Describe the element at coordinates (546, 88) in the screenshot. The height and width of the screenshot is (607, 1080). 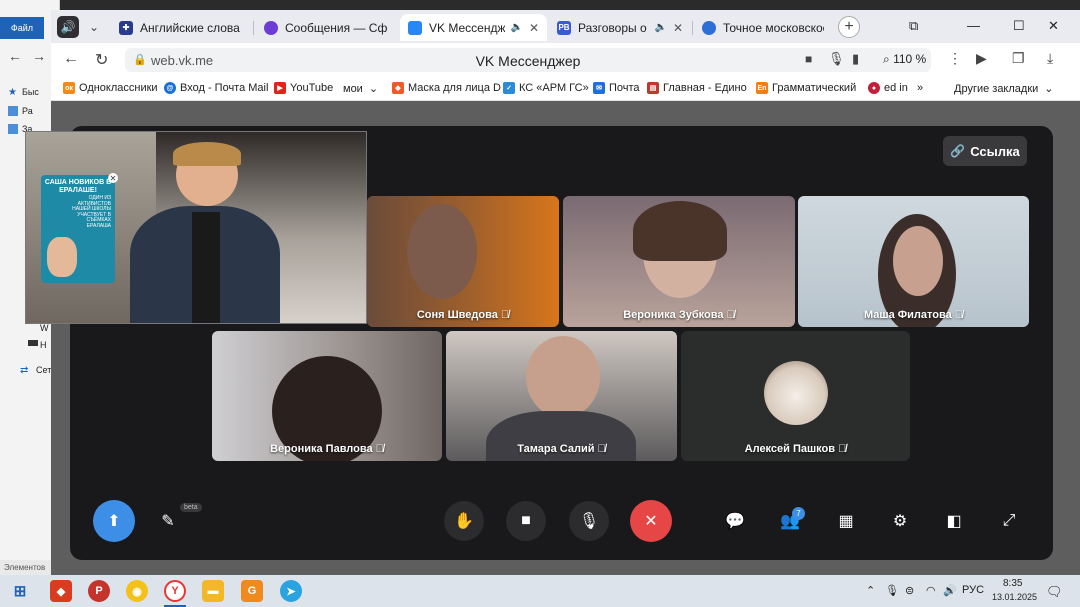
I see `bookmark-arm-gs: ✓ КС «АРМ ГС»` at that location.